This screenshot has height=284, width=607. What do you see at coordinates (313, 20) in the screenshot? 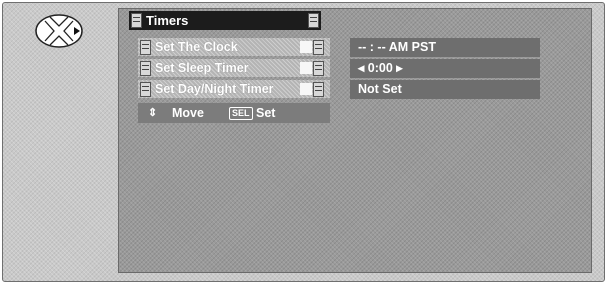
I see `menu-tab-right-icon` at bounding box center [313, 20].